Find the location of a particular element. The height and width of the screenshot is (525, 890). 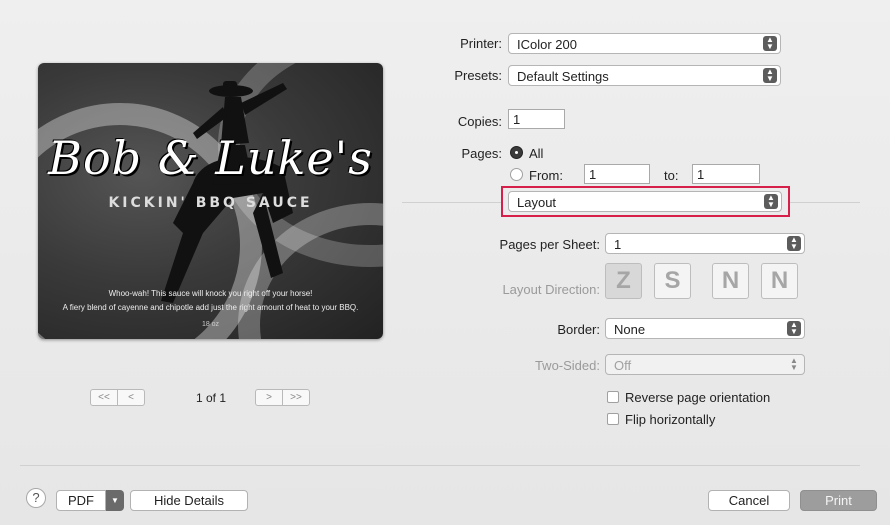

flip-horizontally-label: Flip horizontally is located at coordinates (670, 419).